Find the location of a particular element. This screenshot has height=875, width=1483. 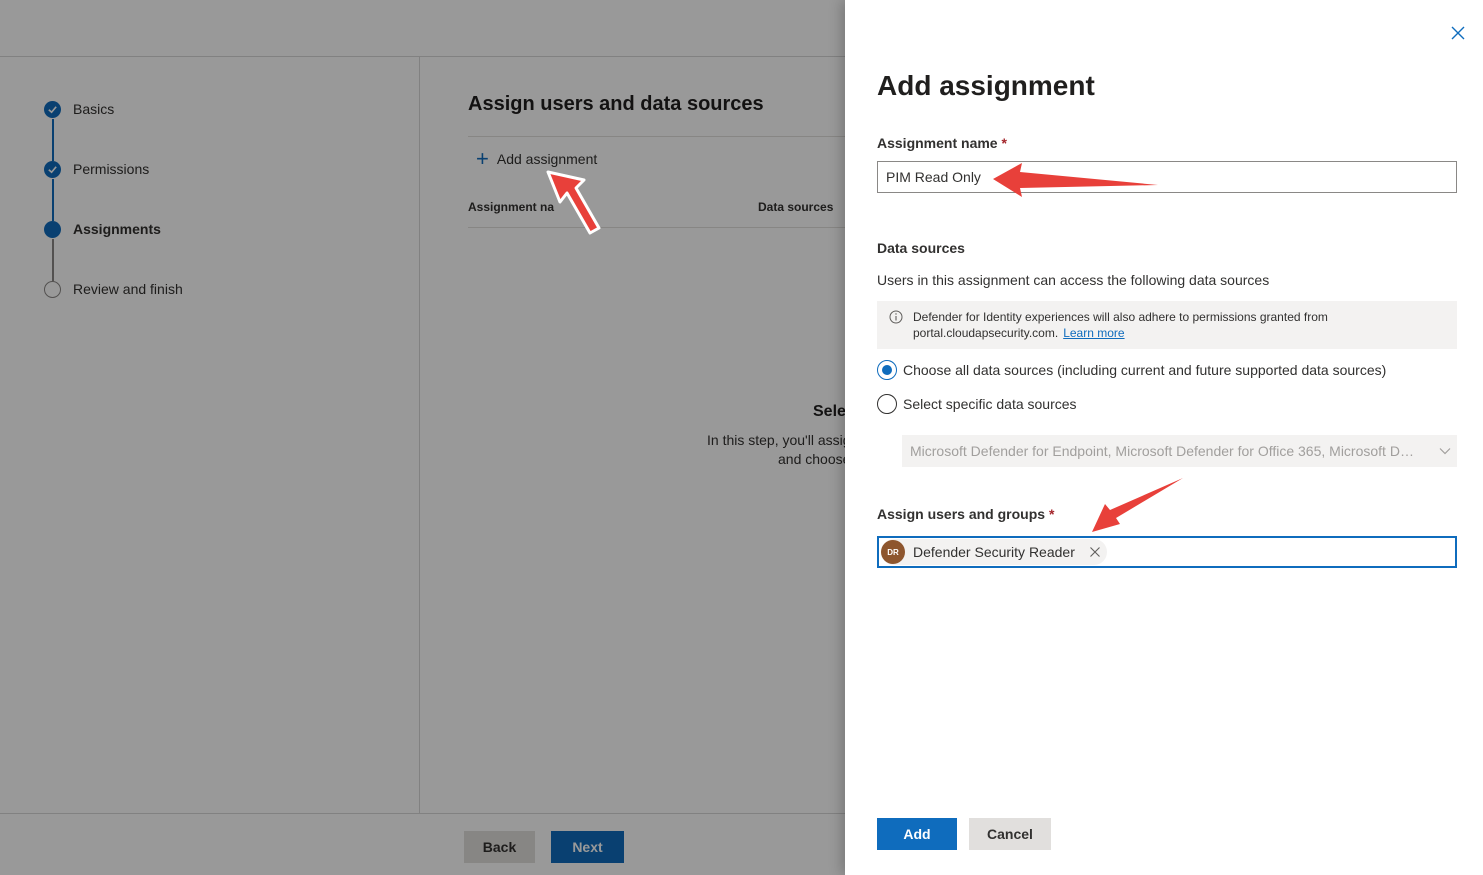

label-text: Assignment name is located at coordinates (937, 143).